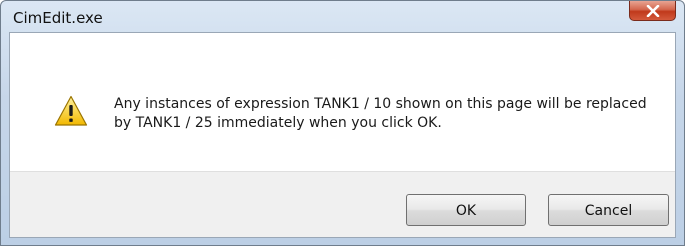 The width and height of the screenshot is (687, 248). Describe the element at coordinates (71, 110) in the screenshot. I see `warning-icon` at that location.